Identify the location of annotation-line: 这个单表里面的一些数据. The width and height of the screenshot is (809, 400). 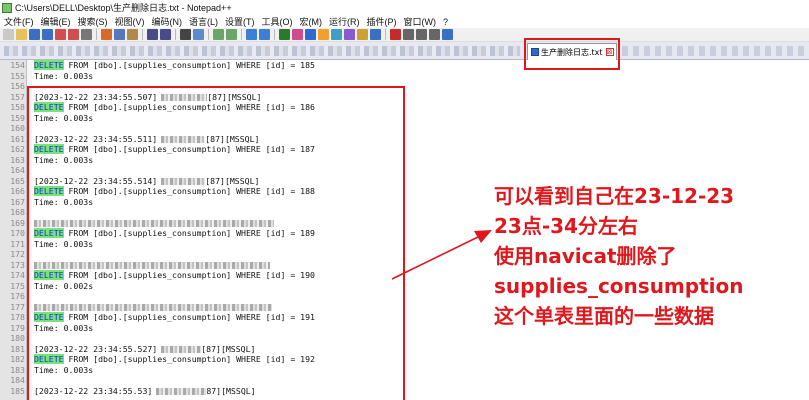
(604, 316).